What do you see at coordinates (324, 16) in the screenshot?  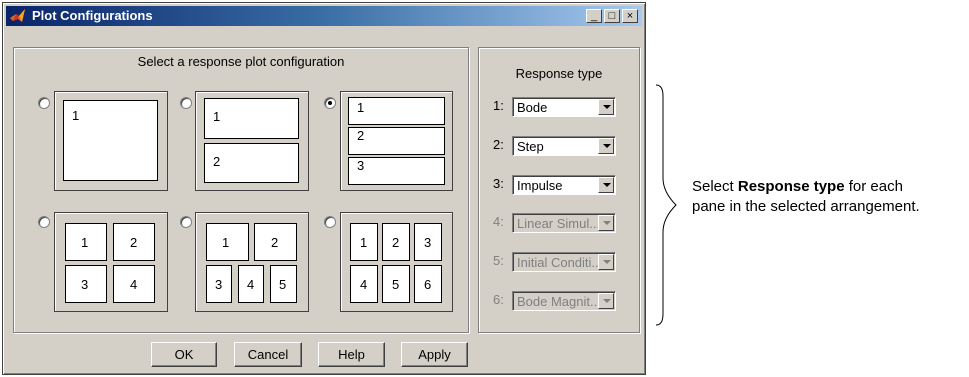 I see `title-bar: Plot Configurations _ □ ×` at bounding box center [324, 16].